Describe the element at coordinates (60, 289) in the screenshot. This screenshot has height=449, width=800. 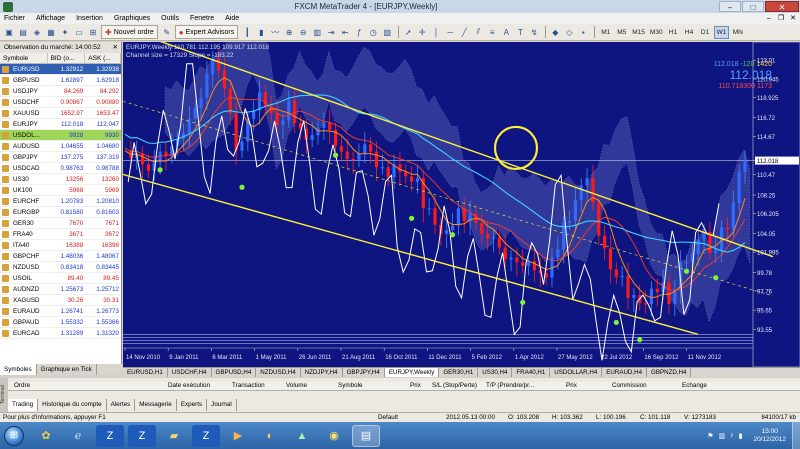
I see `market-watch-row: AUDNZD 1.25673 1.25712` at that location.